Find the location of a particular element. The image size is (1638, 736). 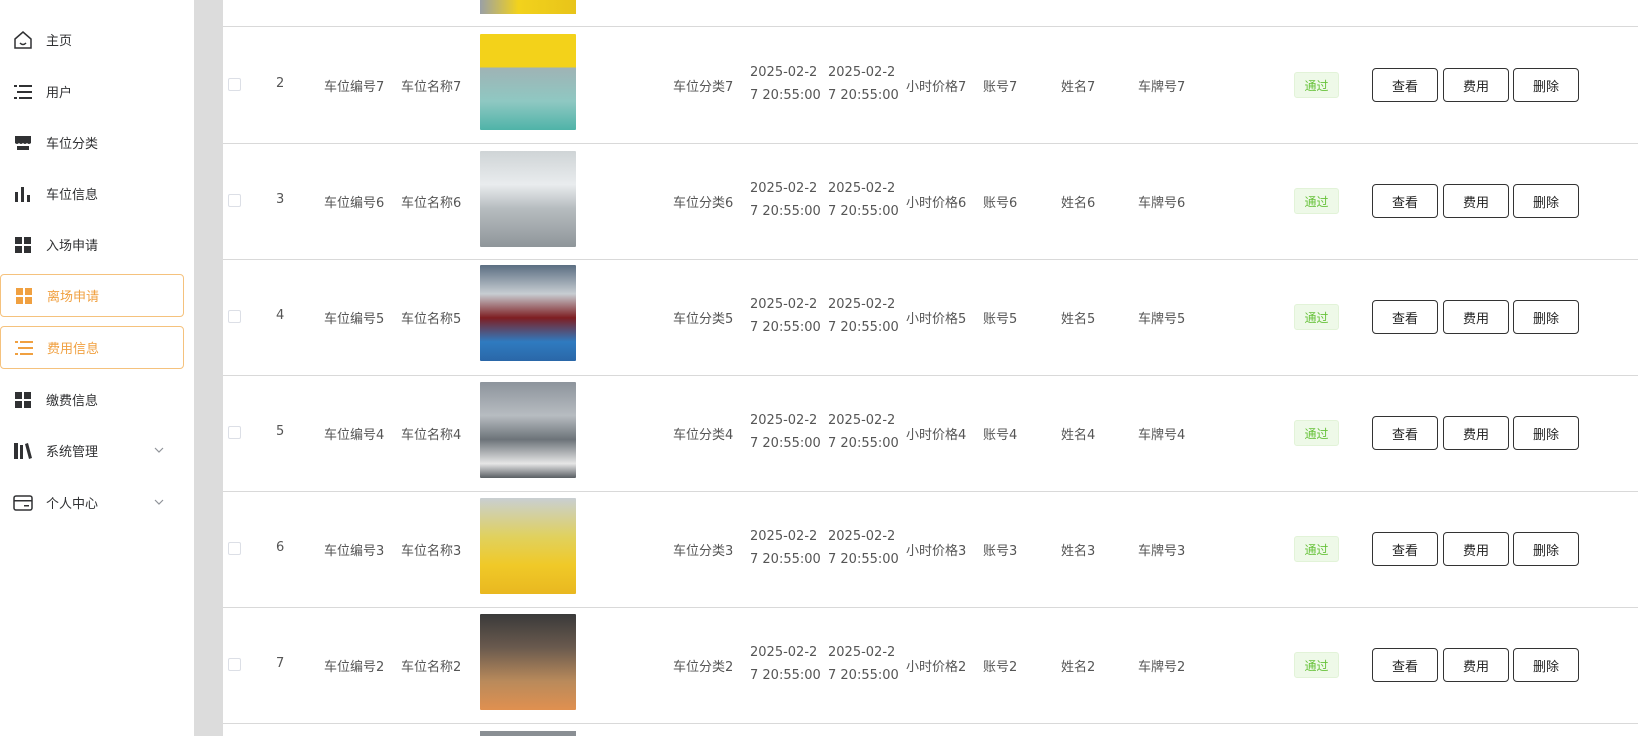

home-icon is located at coordinates (23, 40).